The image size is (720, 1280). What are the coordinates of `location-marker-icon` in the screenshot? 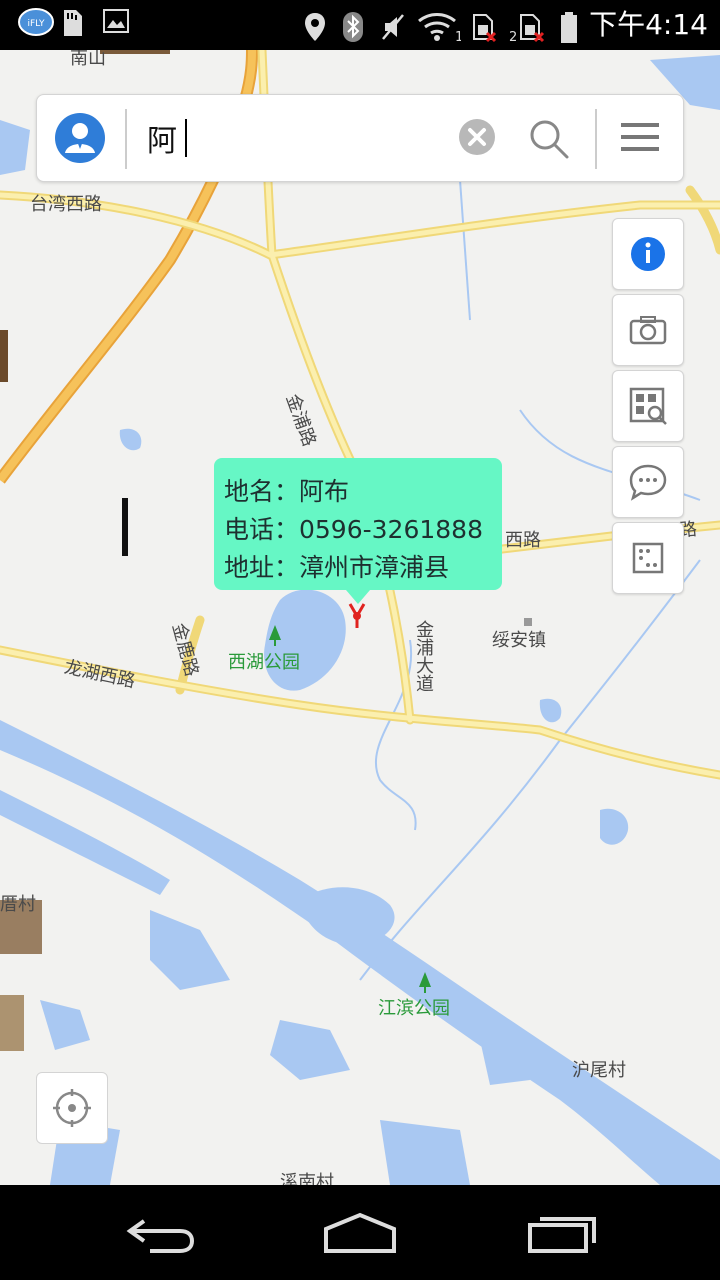 It's located at (357, 616).